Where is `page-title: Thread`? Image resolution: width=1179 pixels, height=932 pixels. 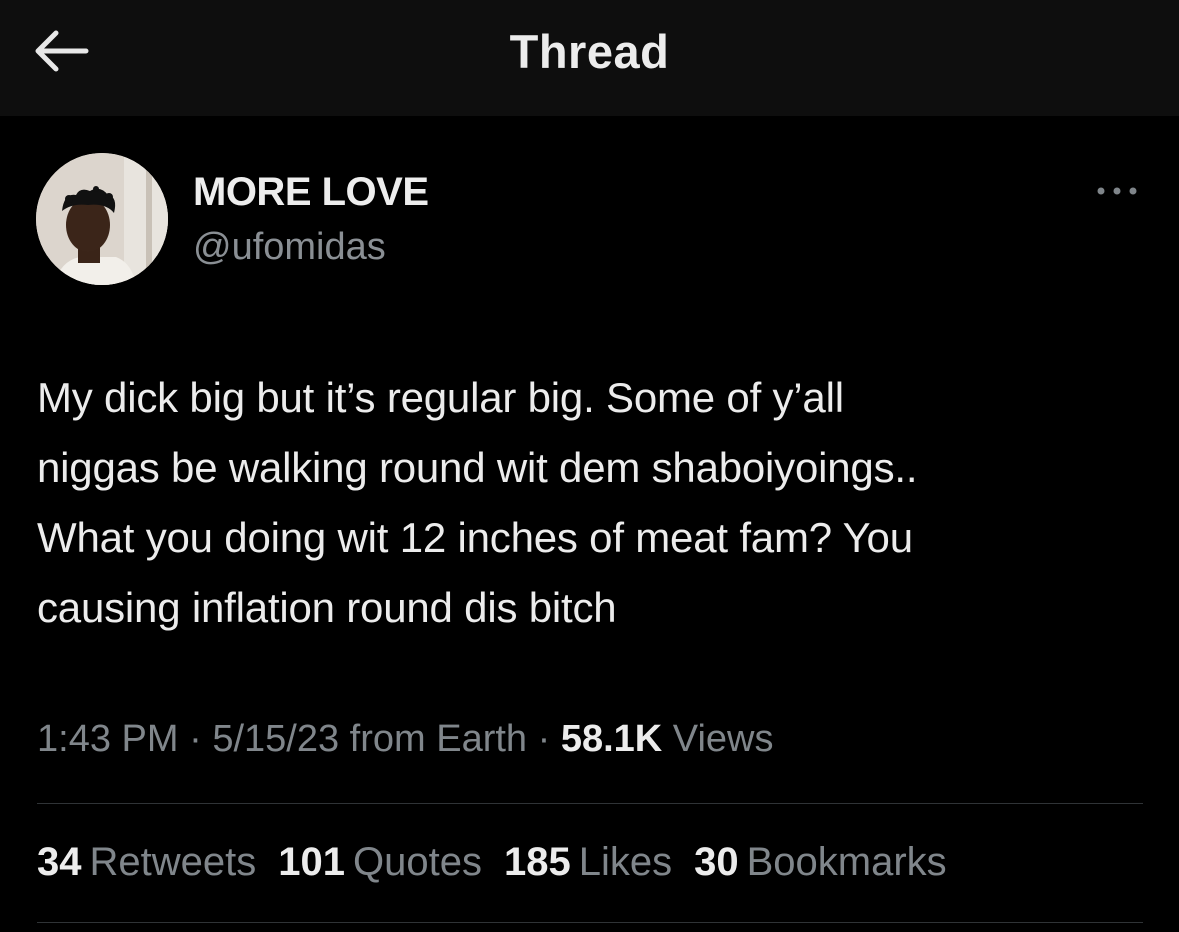
page-title: Thread is located at coordinates (589, 51).